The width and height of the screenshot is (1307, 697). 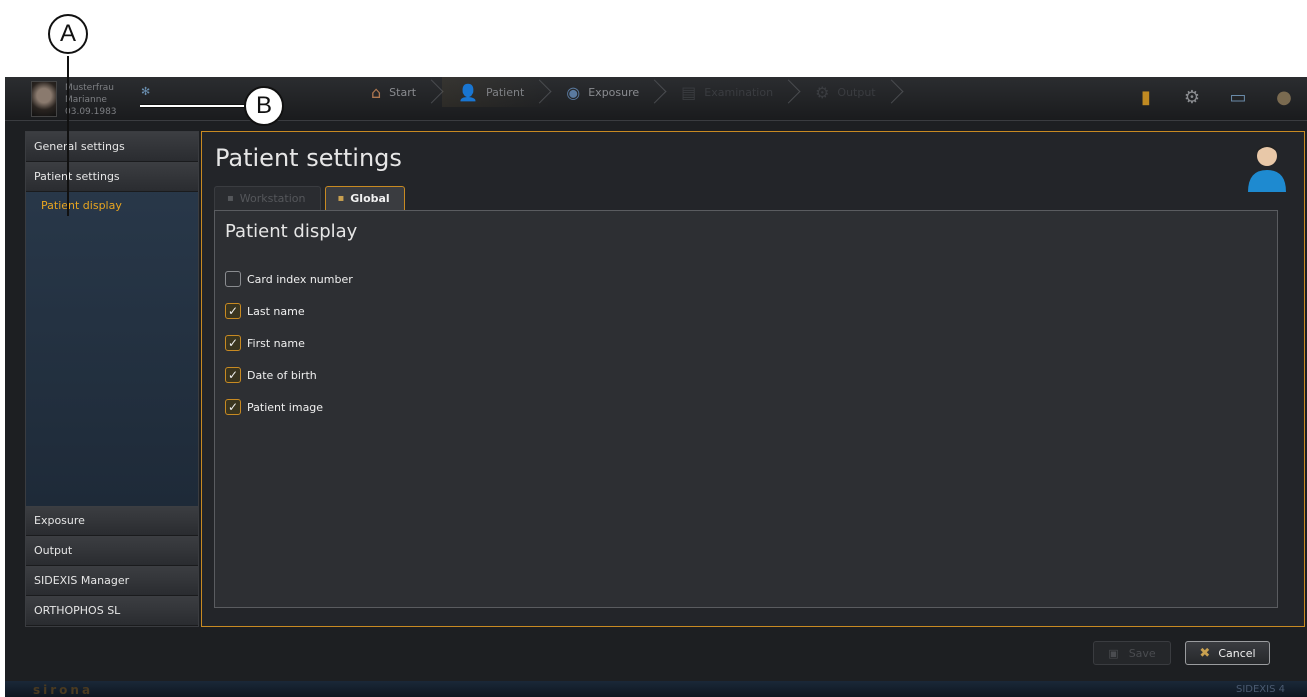 What do you see at coordinates (1146, 97) in the screenshot?
I see `book-icon: ▮` at bounding box center [1146, 97].